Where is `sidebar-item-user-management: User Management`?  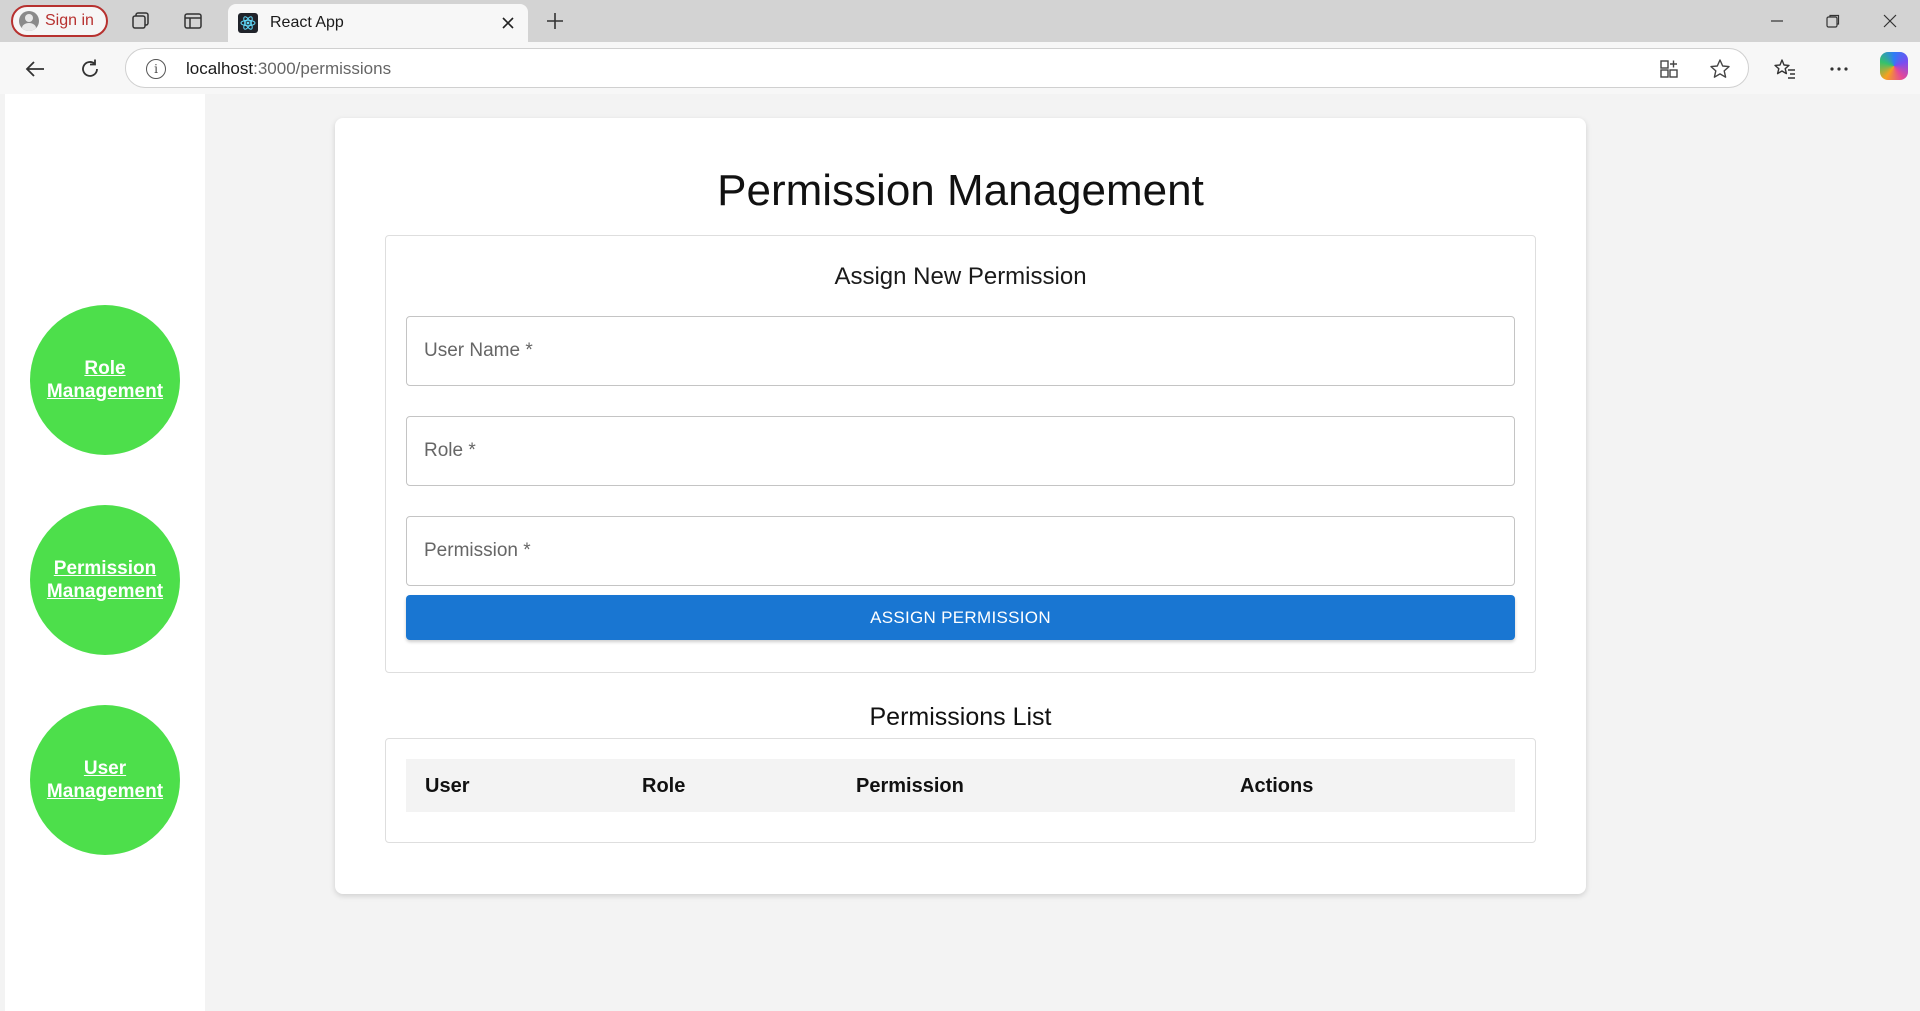 sidebar-item-user-management: User Management is located at coordinates (105, 780).